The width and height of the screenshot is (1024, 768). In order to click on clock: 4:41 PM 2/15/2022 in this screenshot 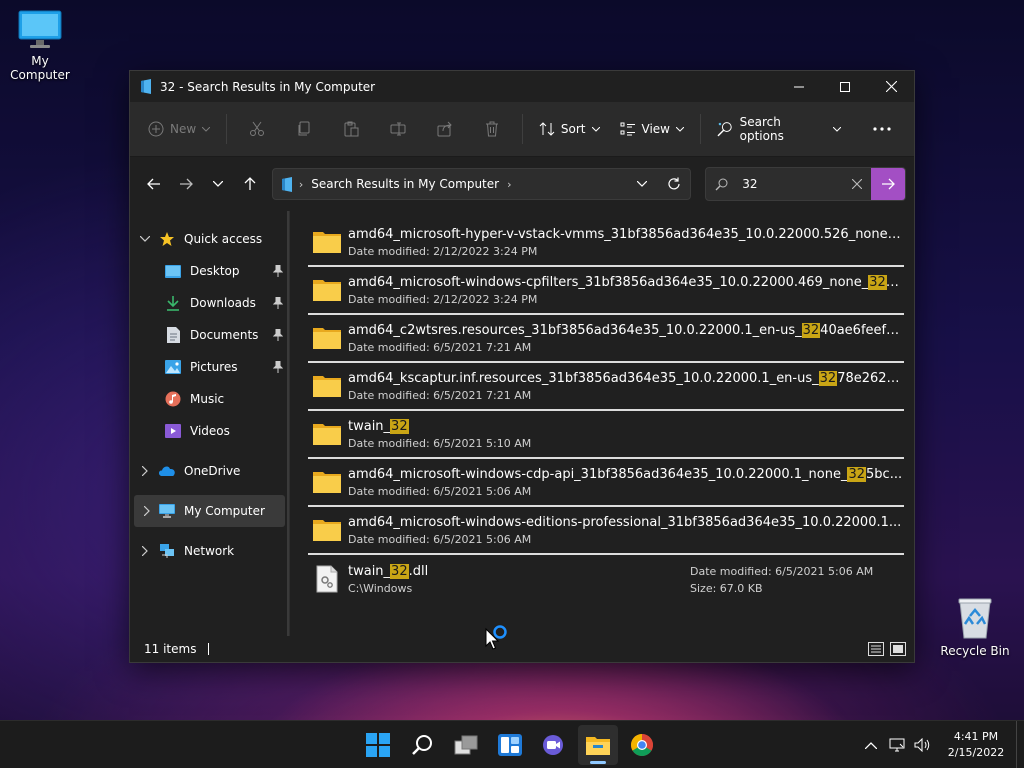, I will do `click(976, 745)`.